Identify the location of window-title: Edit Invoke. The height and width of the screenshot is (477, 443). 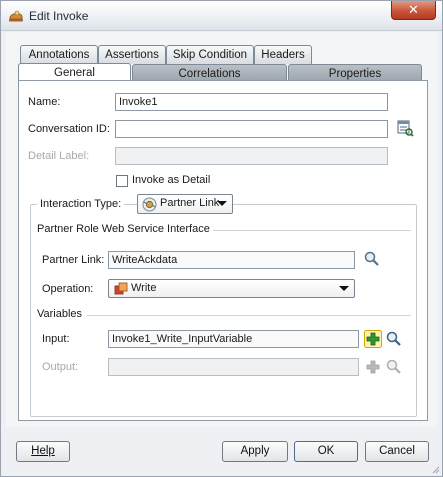
(59, 16).